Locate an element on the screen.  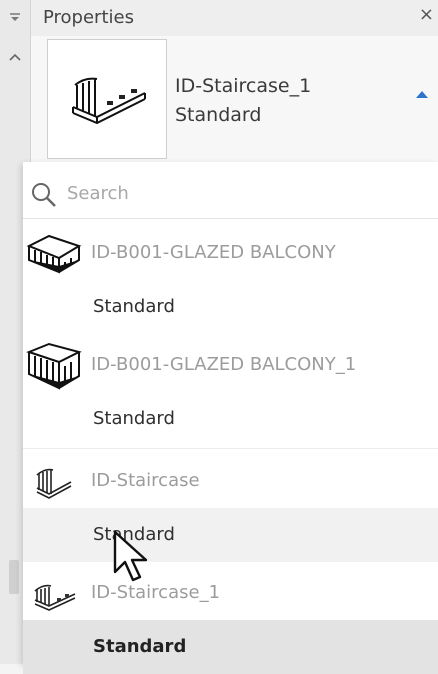
close-button: × is located at coordinates (426, 14).